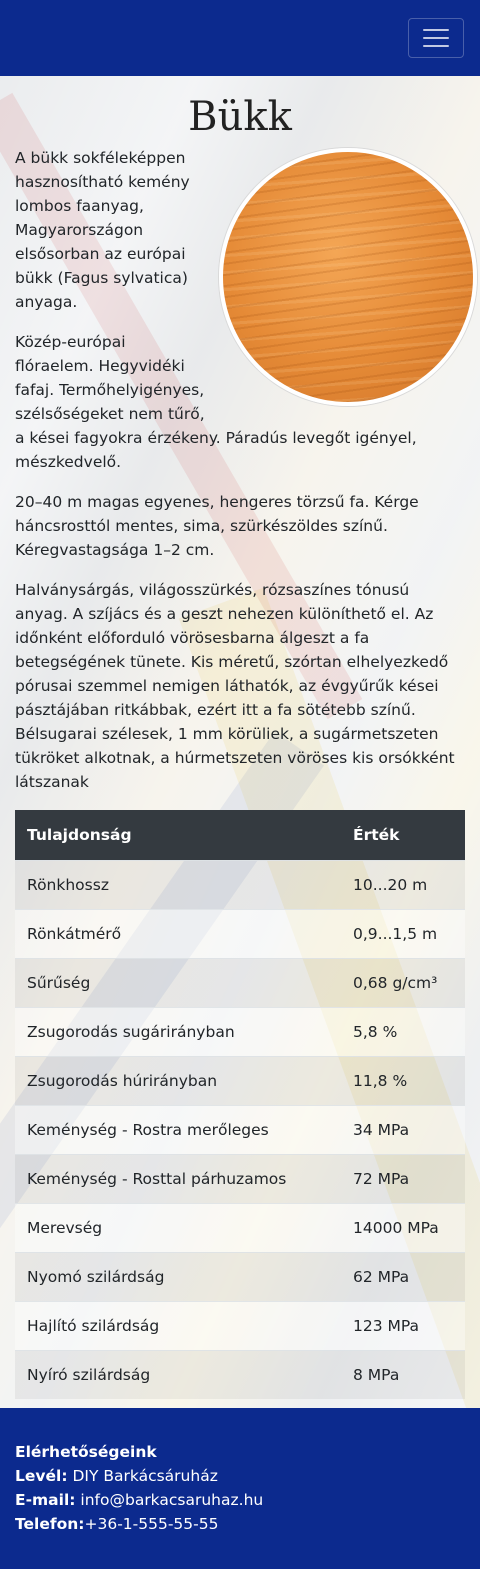 The width and height of the screenshot is (480, 1569). I want to click on table-cell-value: 123 MPa, so click(403, 1325).